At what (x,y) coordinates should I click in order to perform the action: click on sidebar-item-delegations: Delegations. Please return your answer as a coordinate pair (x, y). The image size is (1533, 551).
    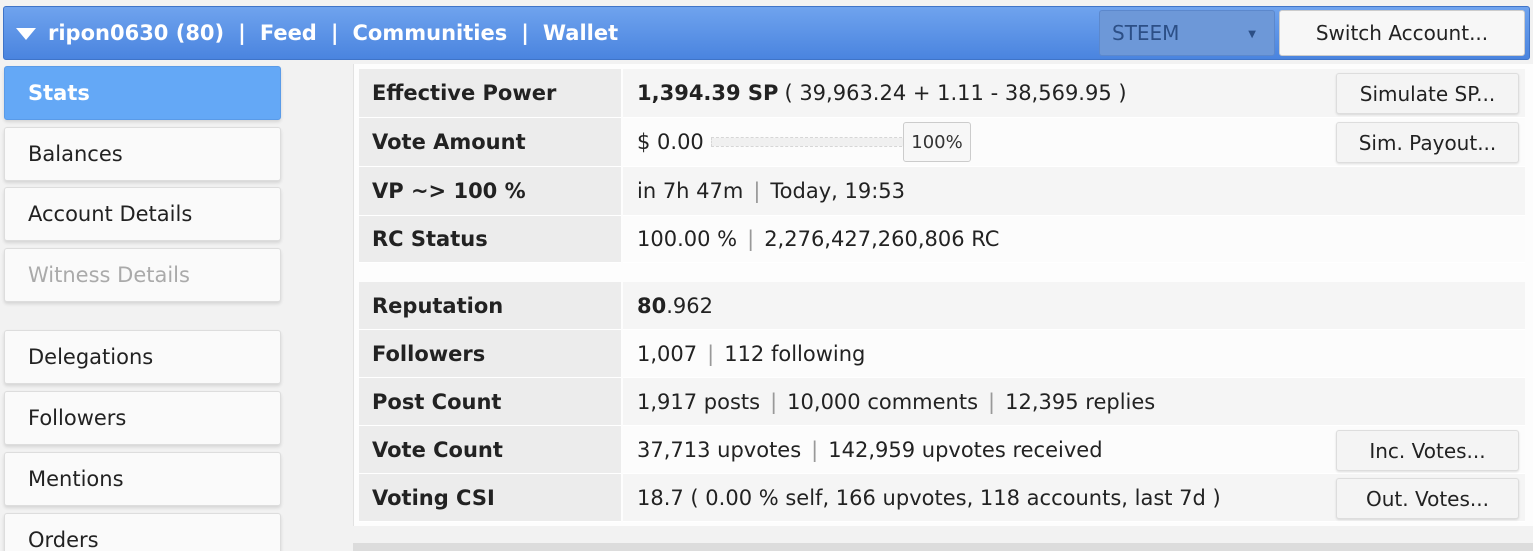
    Looking at the image, I should click on (142, 357).